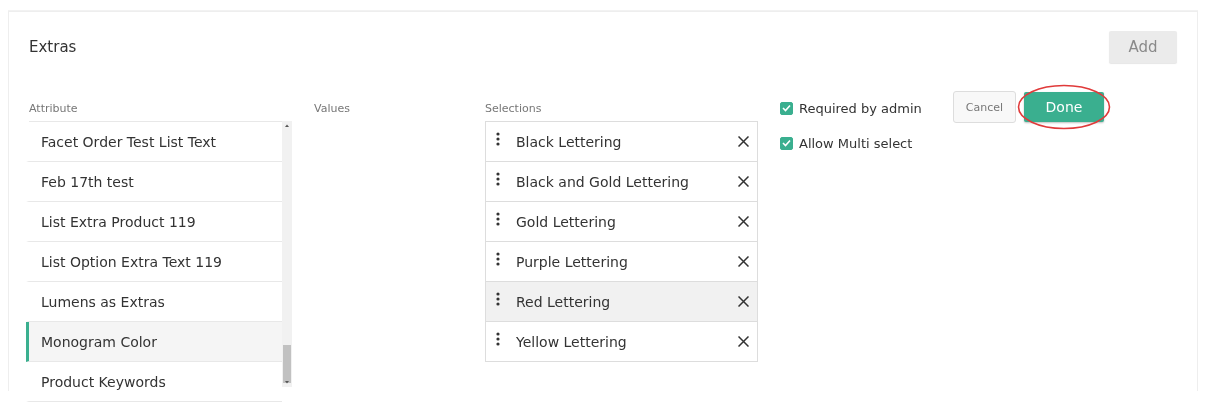 The width and height of the screenshot is (1206, 410). Describe the element at coordinates (566, 221) in the screenshot. I see `selection-label: Gold Lettering` at that location.